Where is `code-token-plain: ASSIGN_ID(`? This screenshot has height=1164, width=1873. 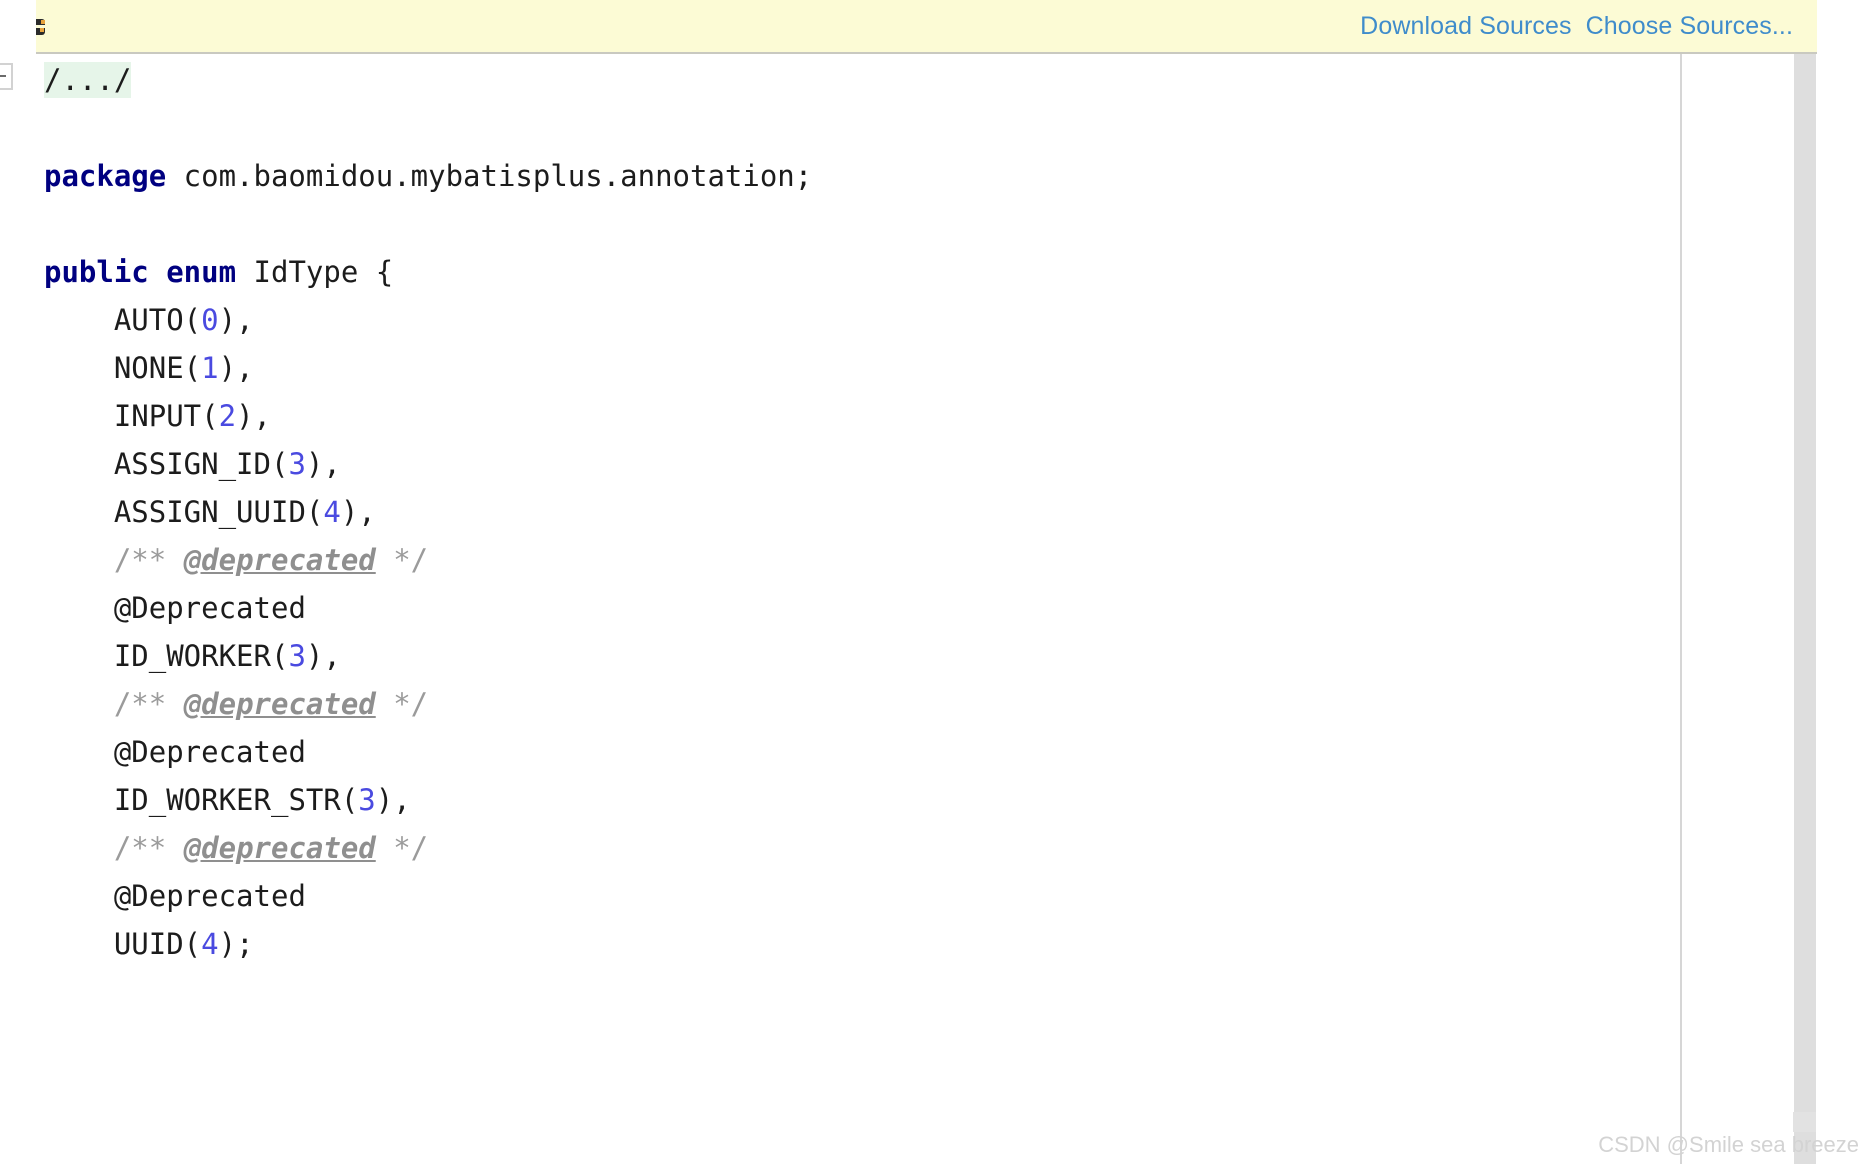
code-token-plain: ASSIGN_ID( is located at coordinates (201, 464).